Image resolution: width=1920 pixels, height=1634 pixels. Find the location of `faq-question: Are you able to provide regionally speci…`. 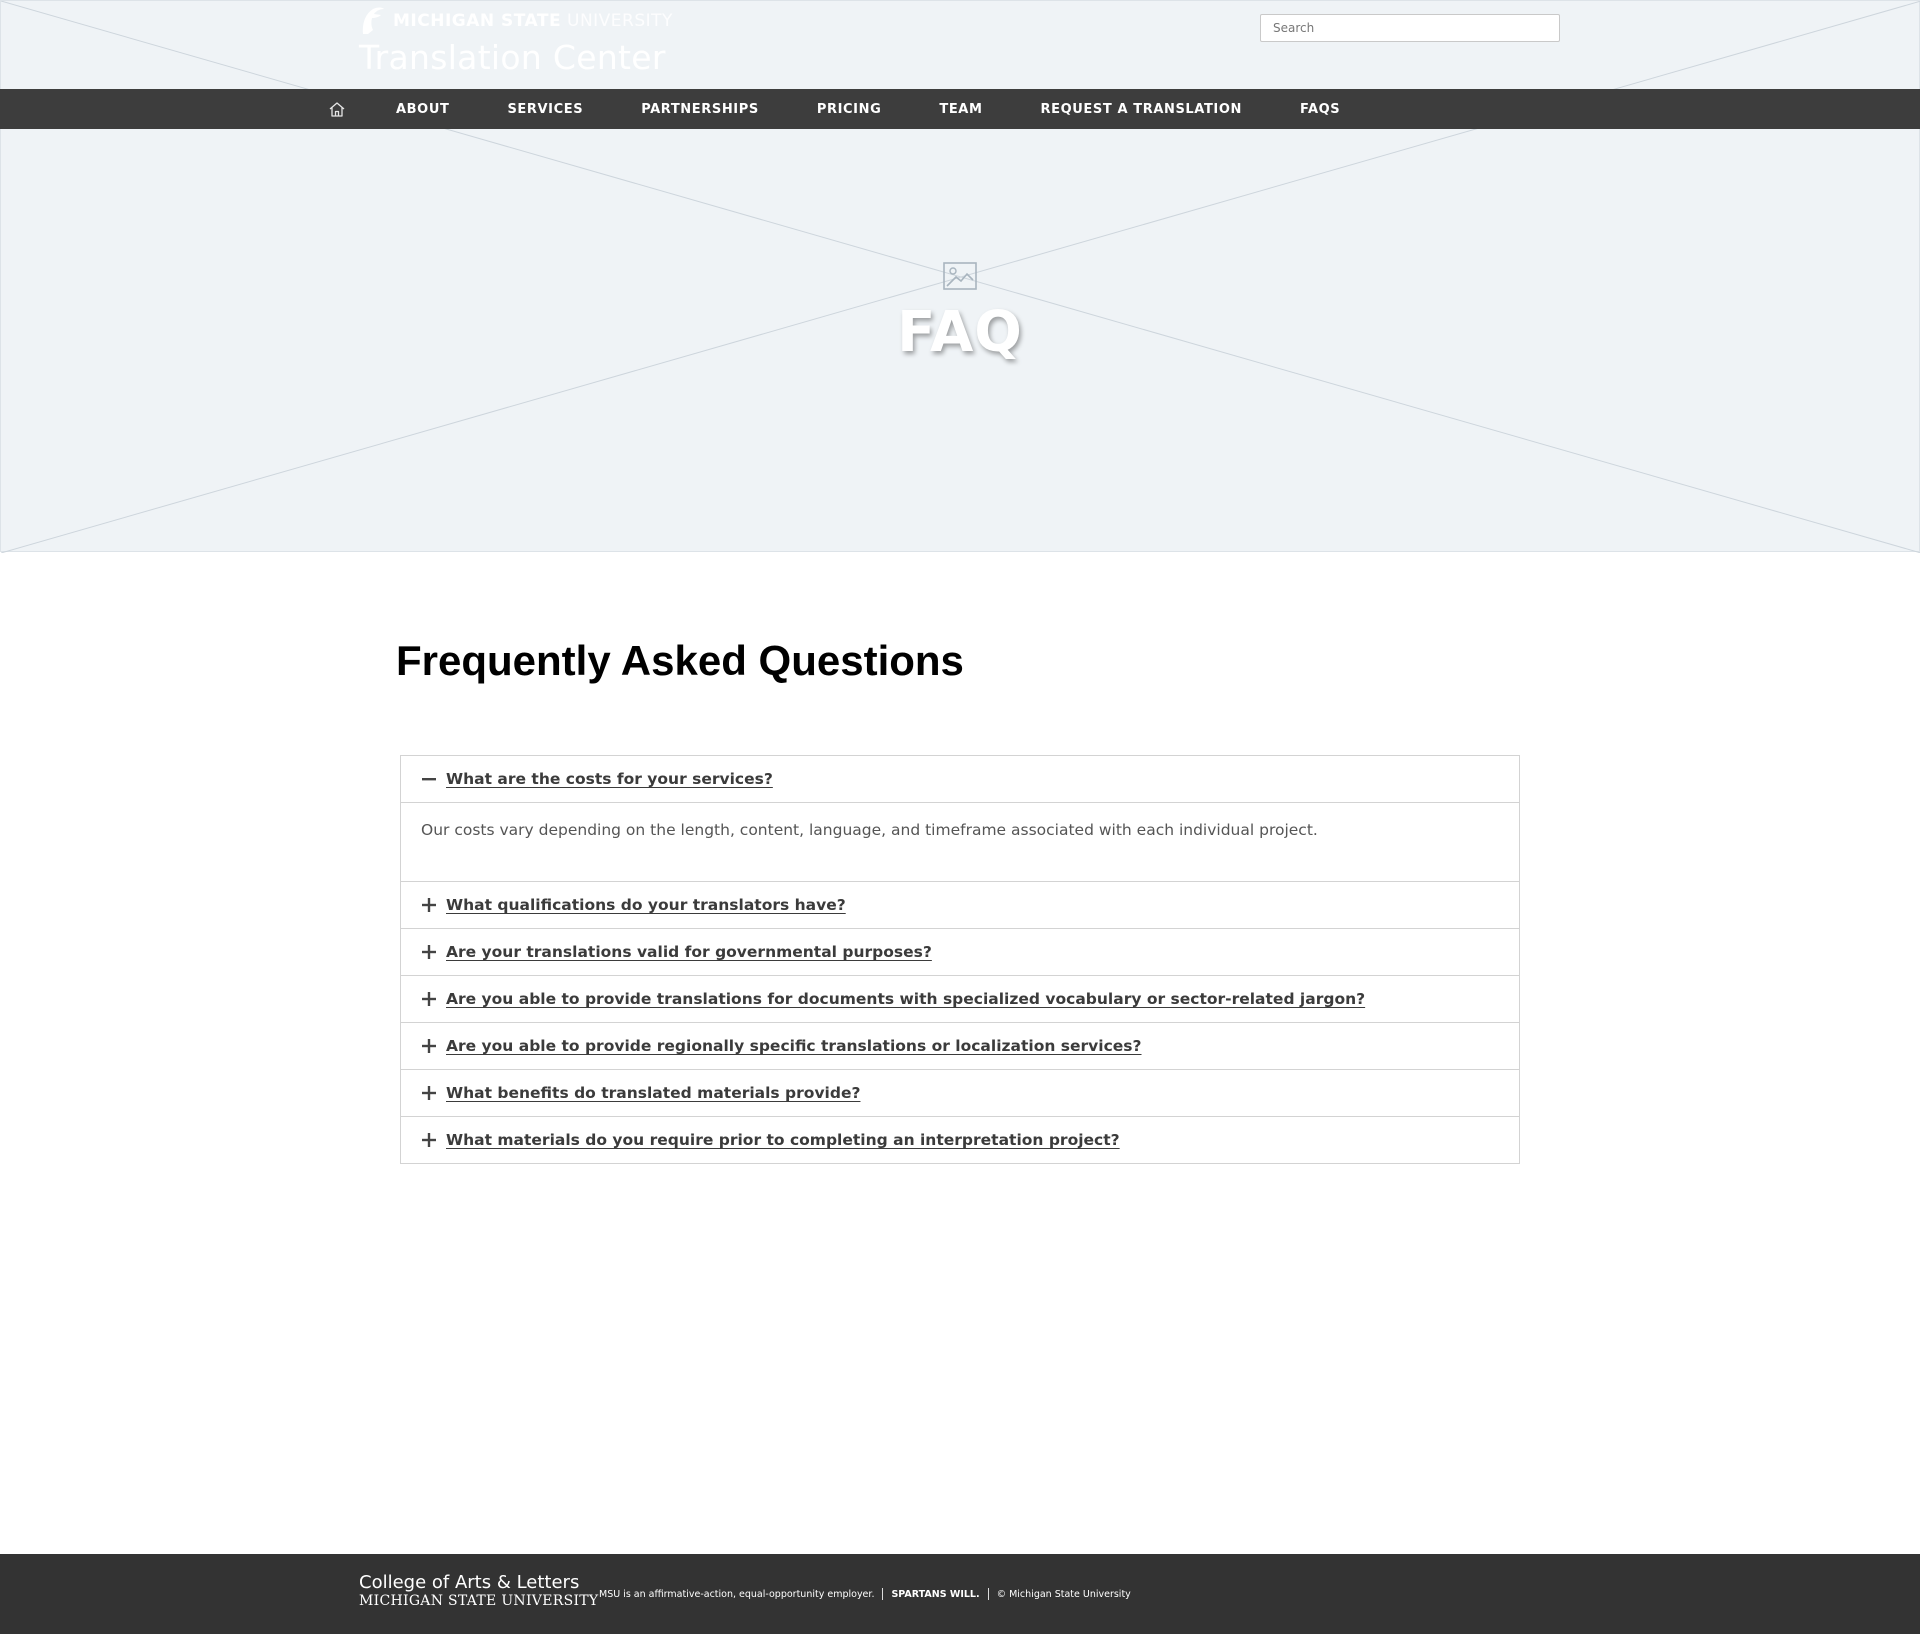

faq-question: Are you able to provide regionally speci… is located at coordinates (794, 1046).